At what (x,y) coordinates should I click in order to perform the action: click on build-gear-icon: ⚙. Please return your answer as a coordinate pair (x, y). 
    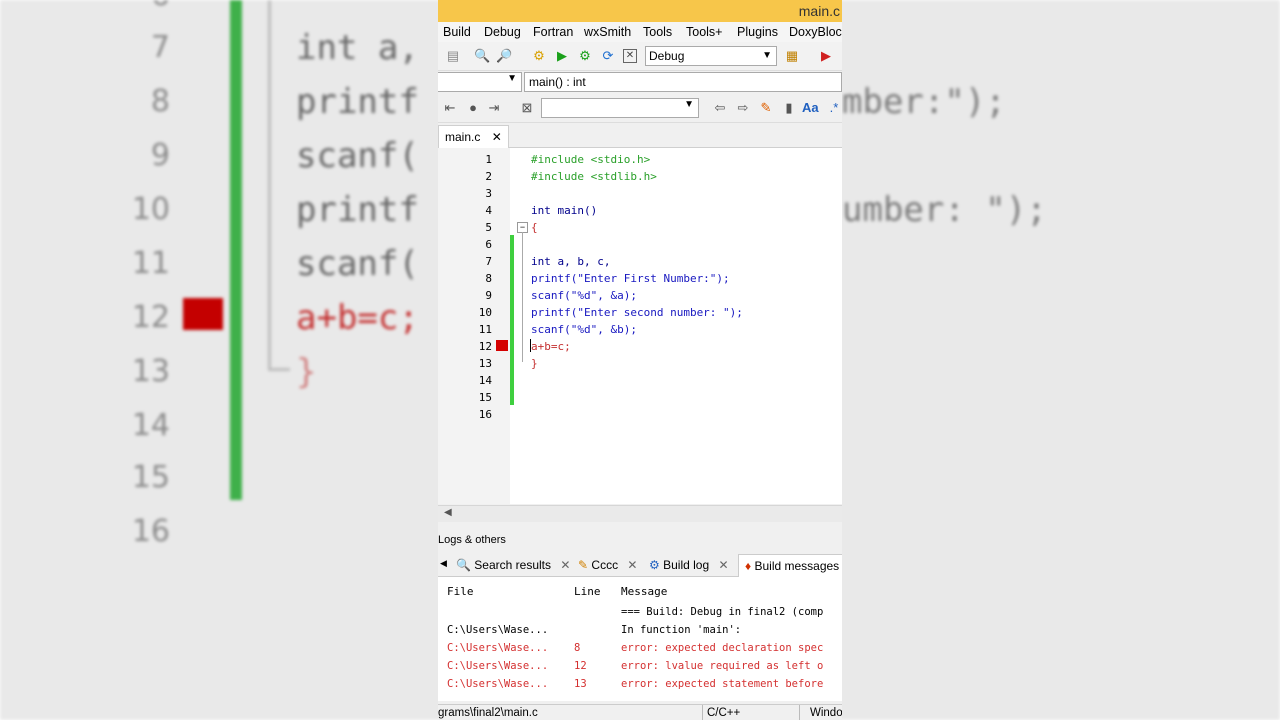
    Looking at the image, I should click on (539, 56).